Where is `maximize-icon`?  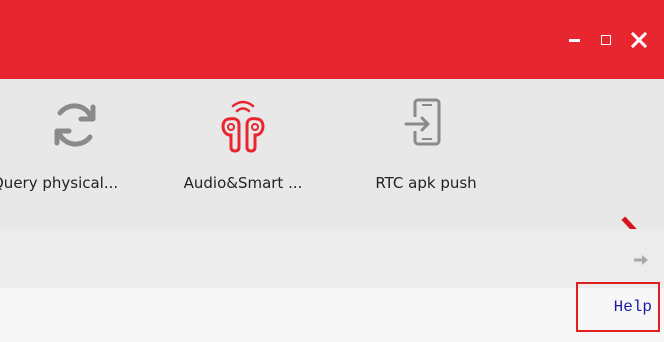 maximize-icon is located at coordinates (606, 40).